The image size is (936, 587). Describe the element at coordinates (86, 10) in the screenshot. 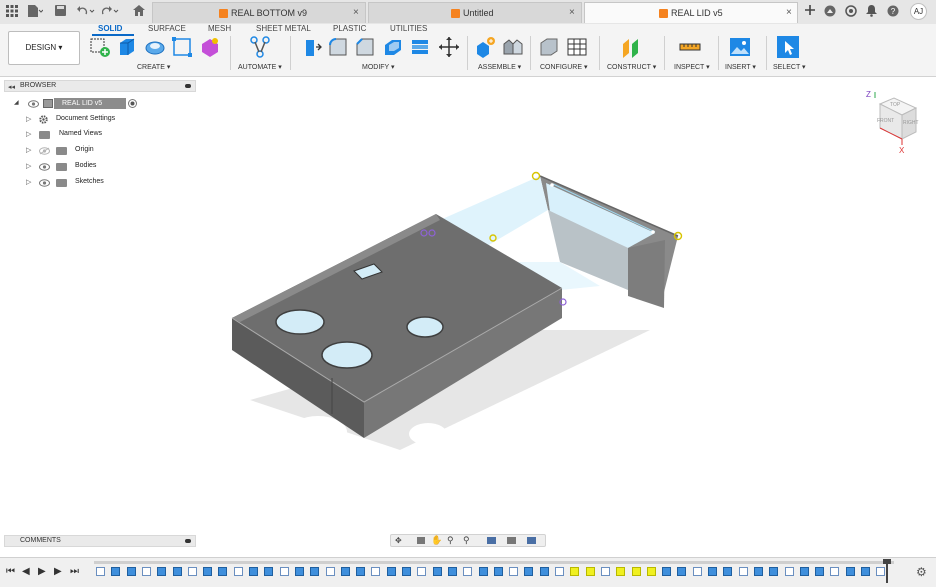

I see `undo-icon` at that location.